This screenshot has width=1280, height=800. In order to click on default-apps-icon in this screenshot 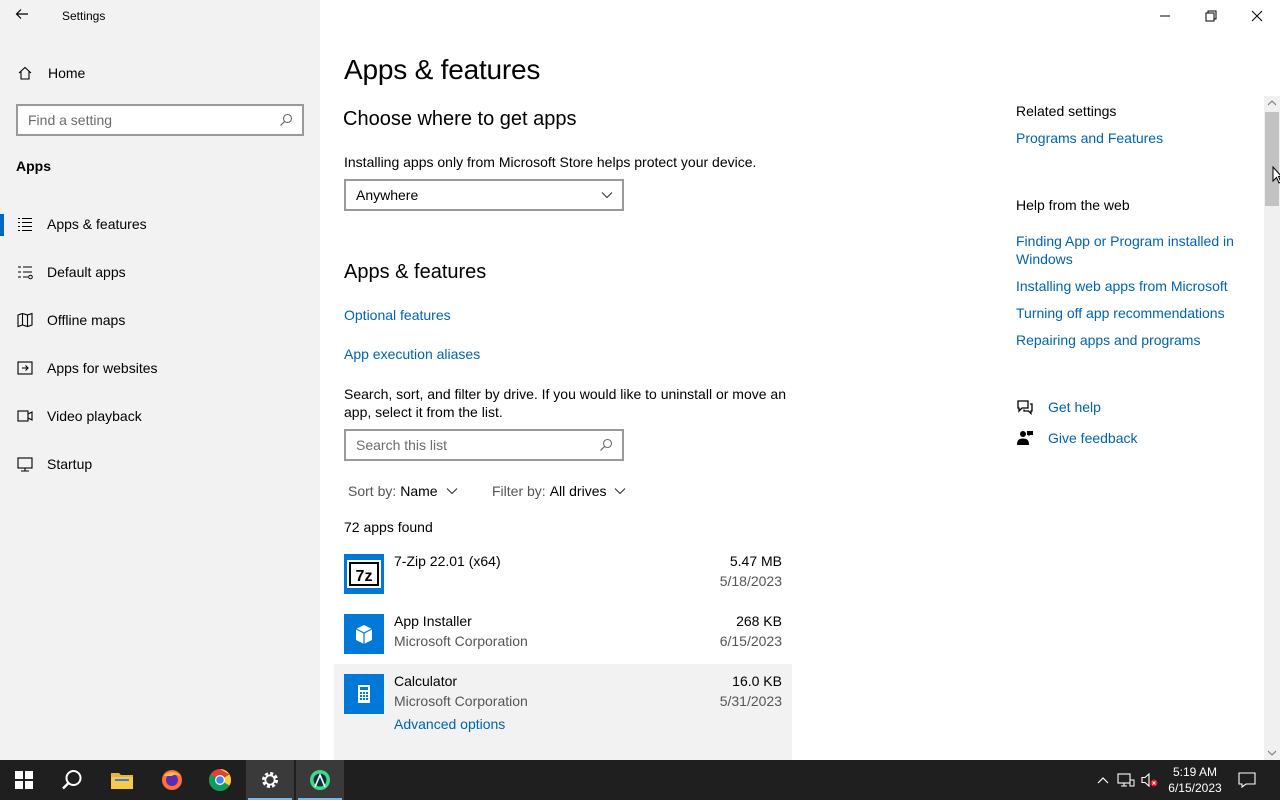, I will do `click(25, 272)`.